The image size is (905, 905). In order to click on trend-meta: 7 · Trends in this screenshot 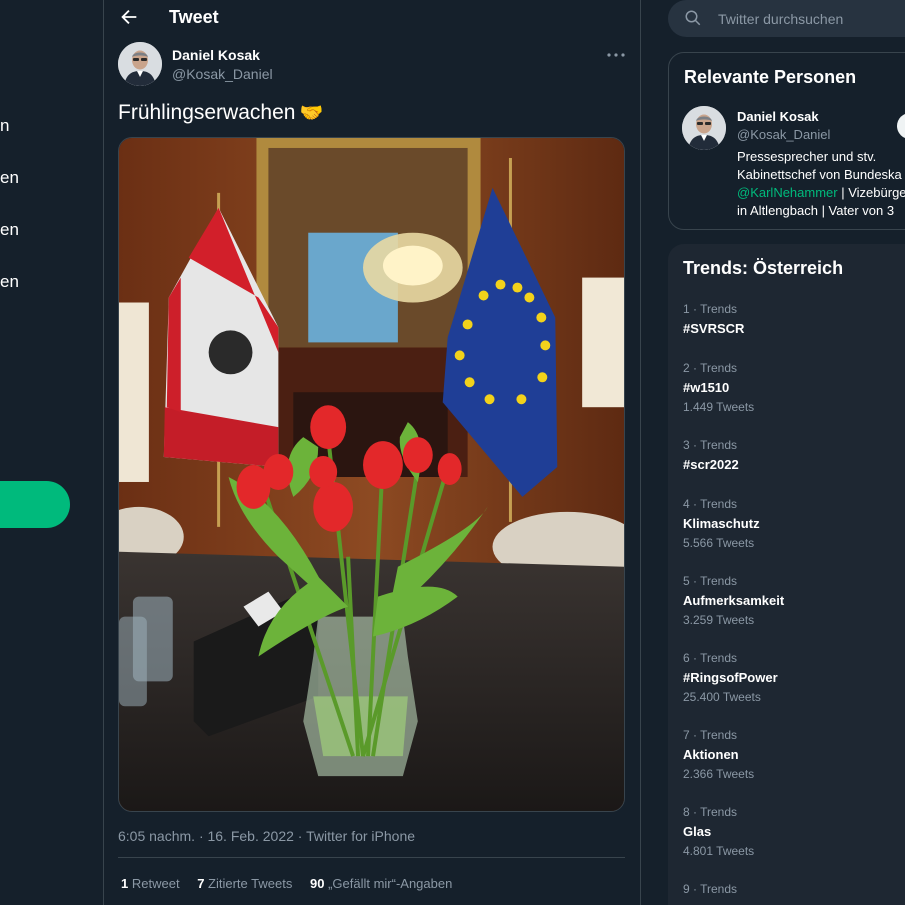, I will do `click(710, 735)`.